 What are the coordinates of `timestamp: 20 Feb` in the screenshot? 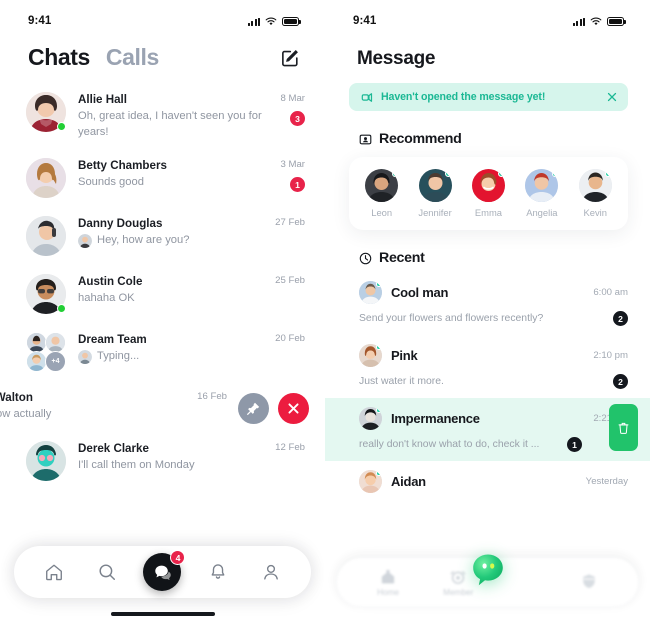 It's located at (290, 338).